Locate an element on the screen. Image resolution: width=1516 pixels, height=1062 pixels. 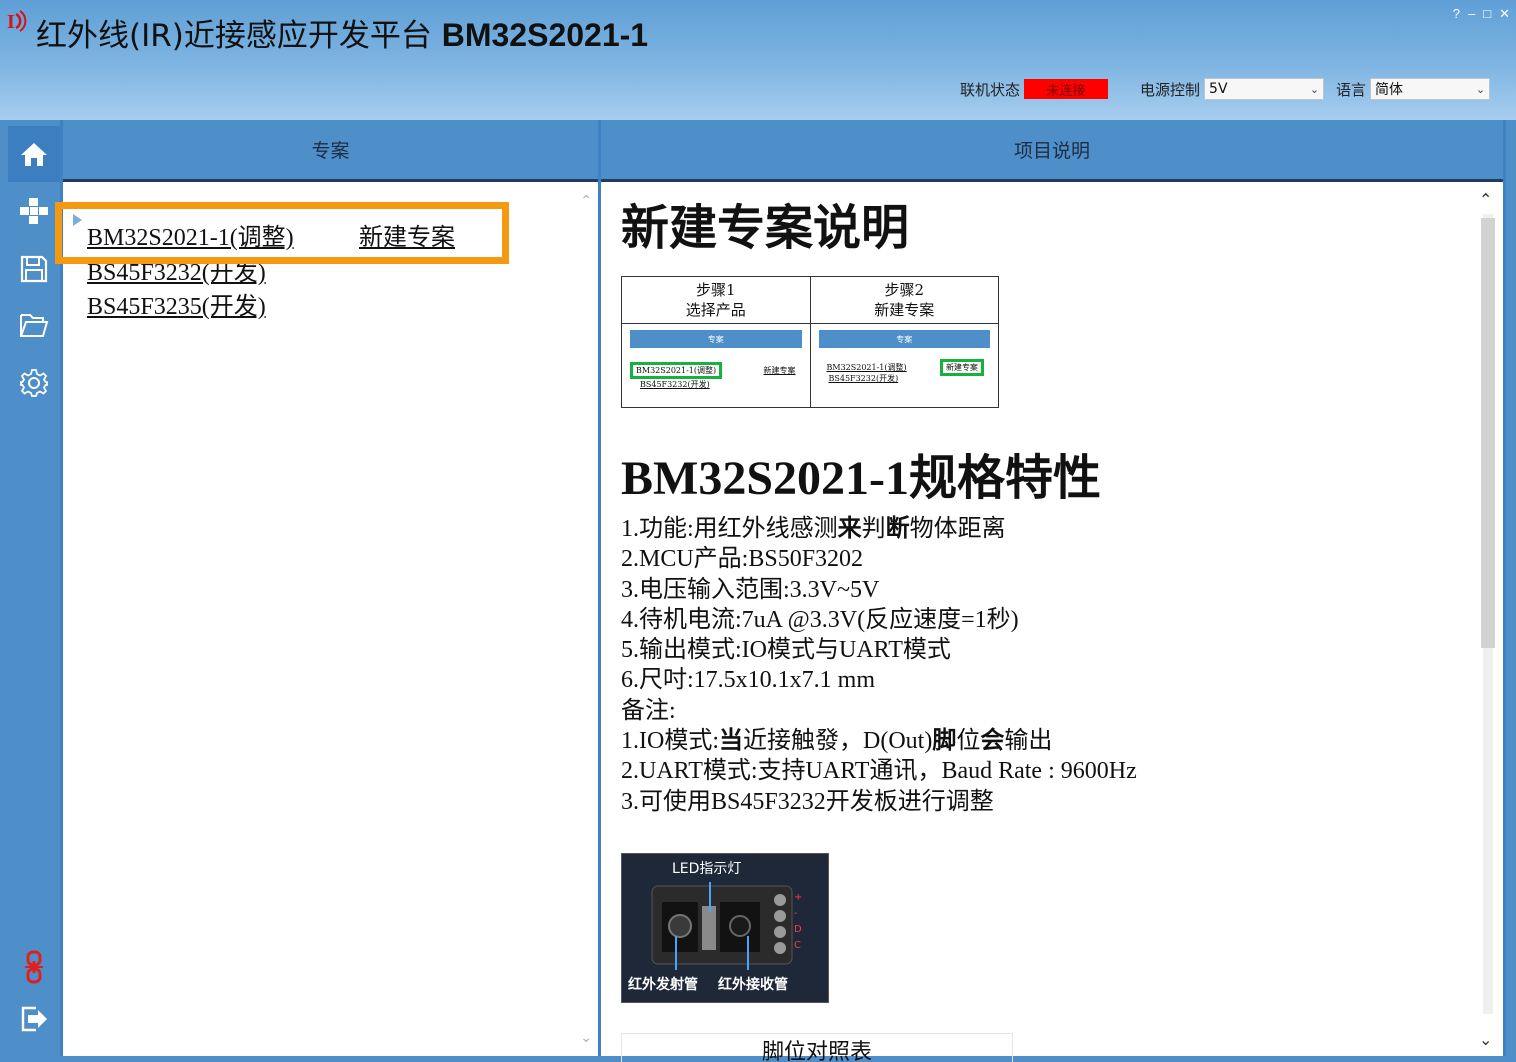
mini-highlight: BM32S2021-1(调整) is located at coordinates (676, 370).